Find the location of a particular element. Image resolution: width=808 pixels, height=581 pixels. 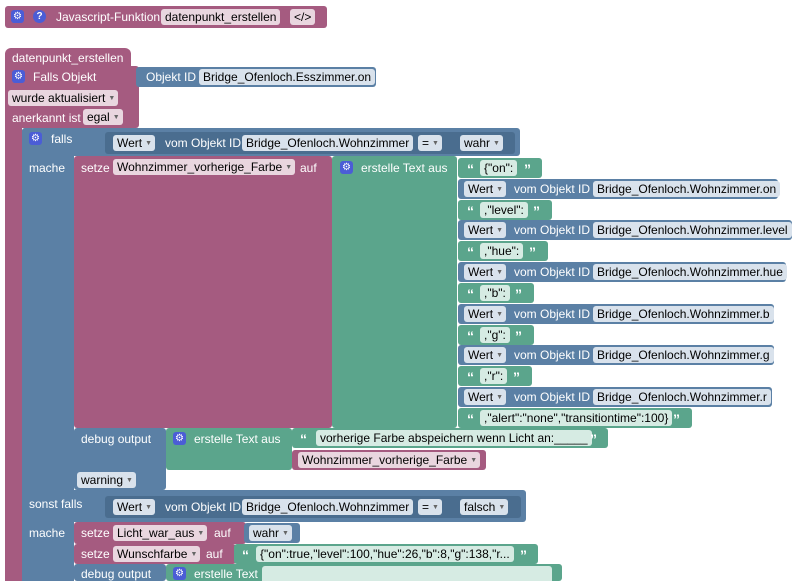

event-dropdown-value: wurde aktualisiert is located at coordinates (59, 98).